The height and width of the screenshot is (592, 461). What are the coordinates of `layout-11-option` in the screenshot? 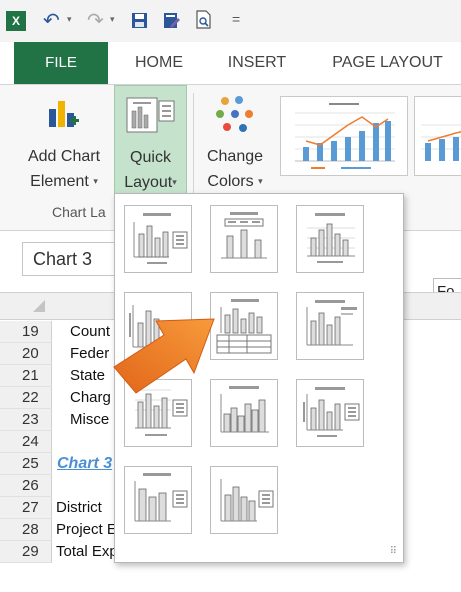 It's located at (244, 500).